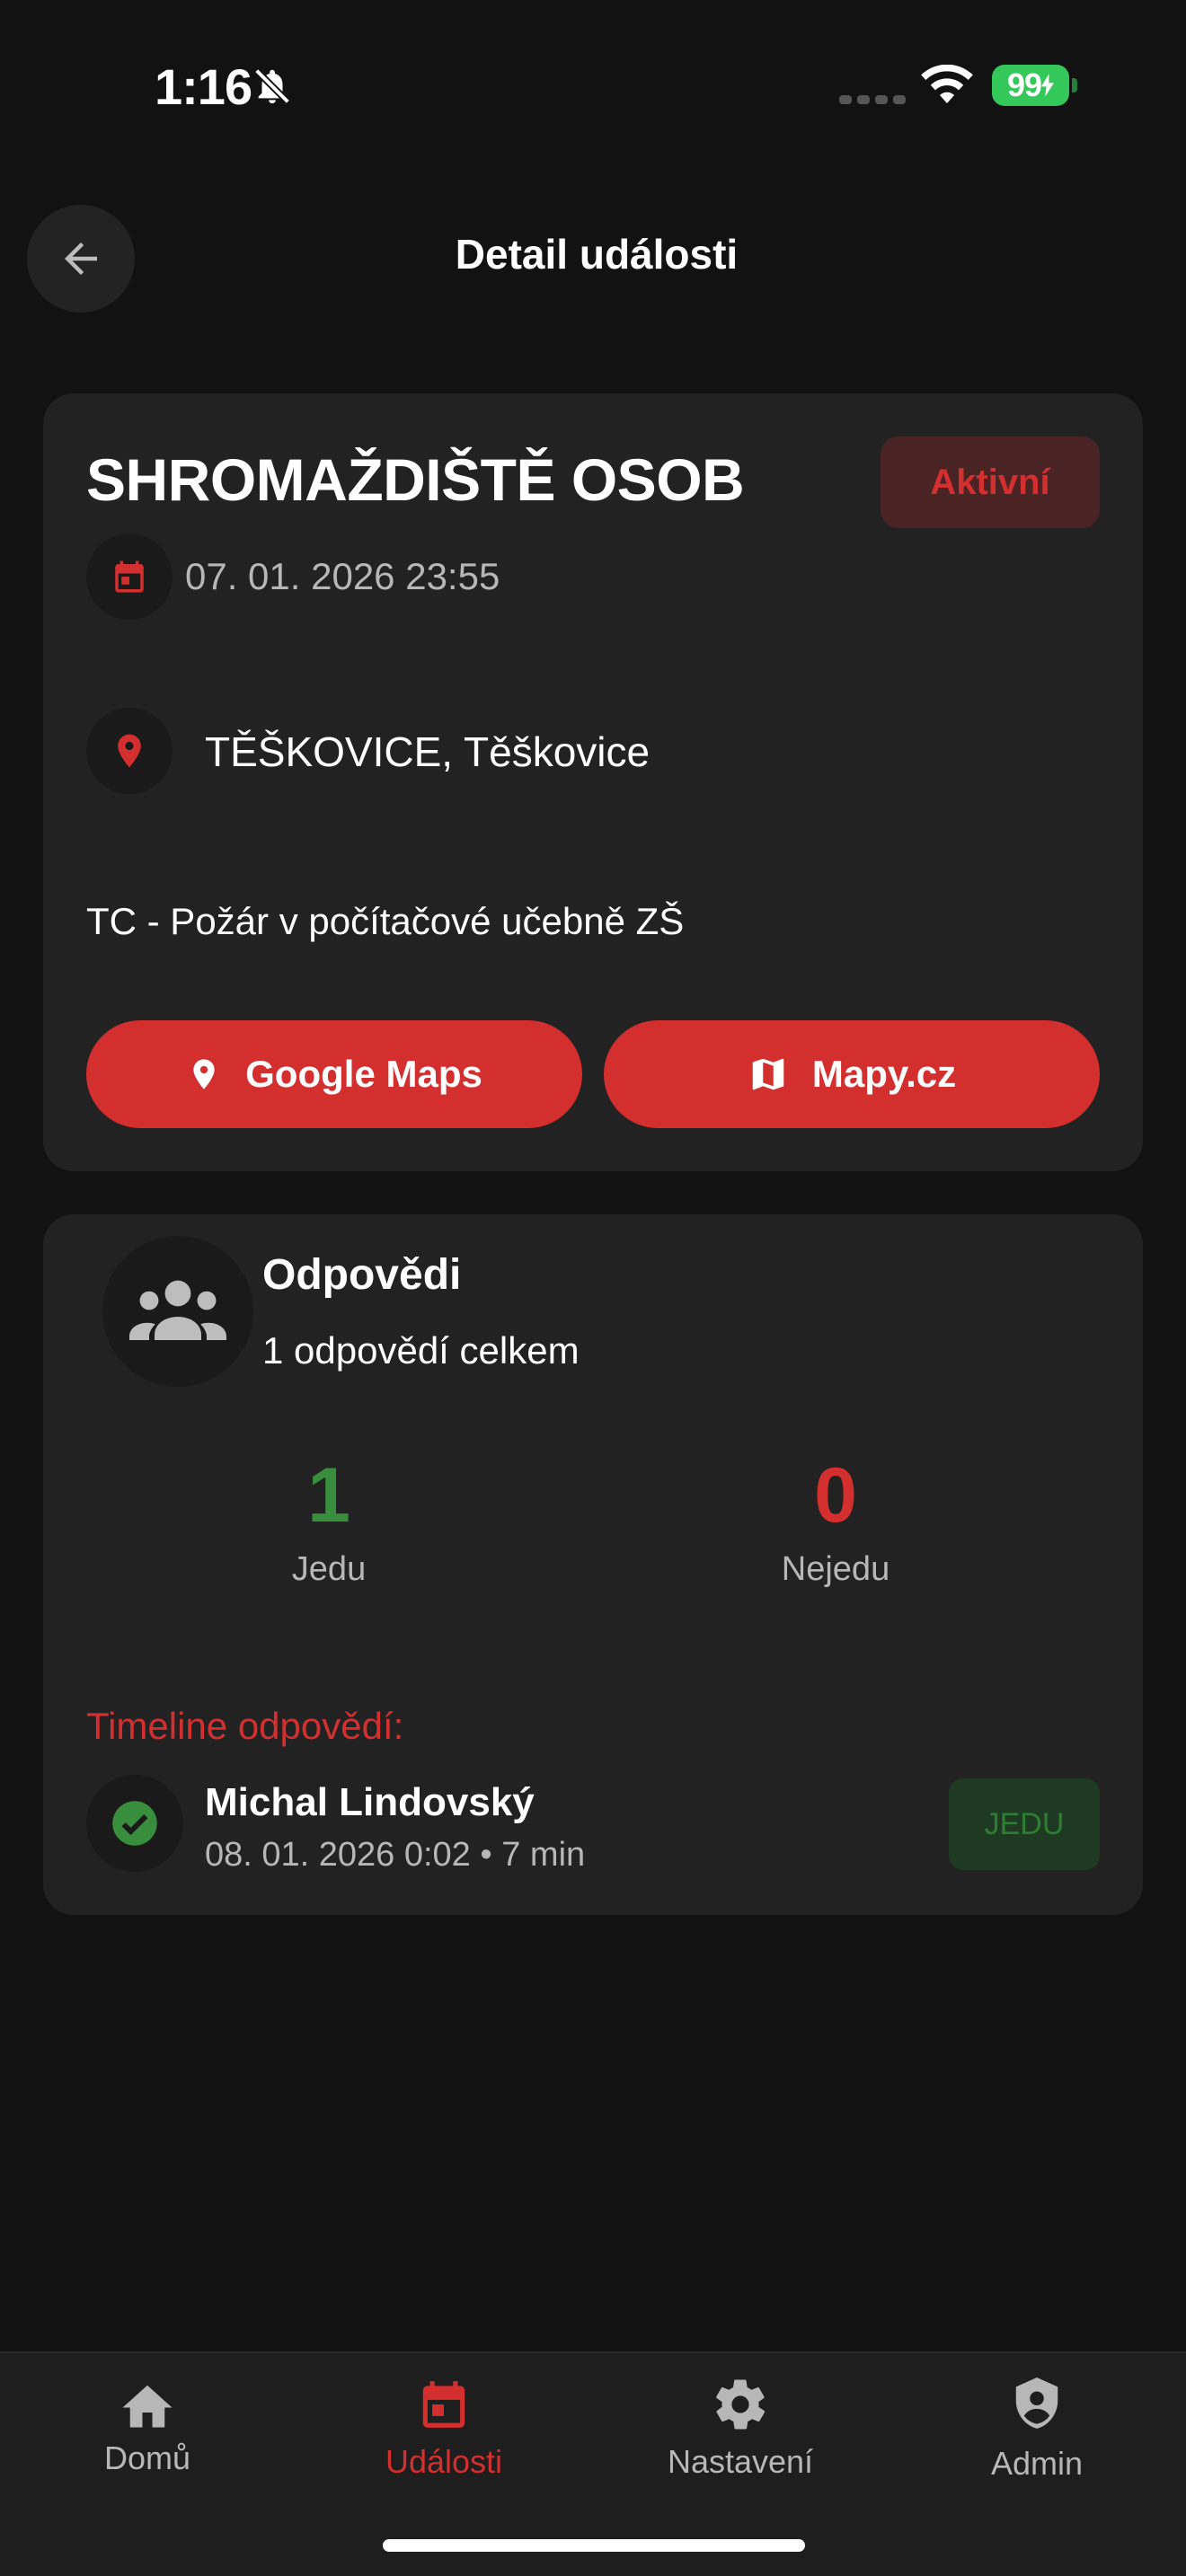 This screenshot has width=1186, height=2576. What do you see at coordinates (768, 1074) in the screenshot?
I see `map-icon` at bounding box center [768, 1074].